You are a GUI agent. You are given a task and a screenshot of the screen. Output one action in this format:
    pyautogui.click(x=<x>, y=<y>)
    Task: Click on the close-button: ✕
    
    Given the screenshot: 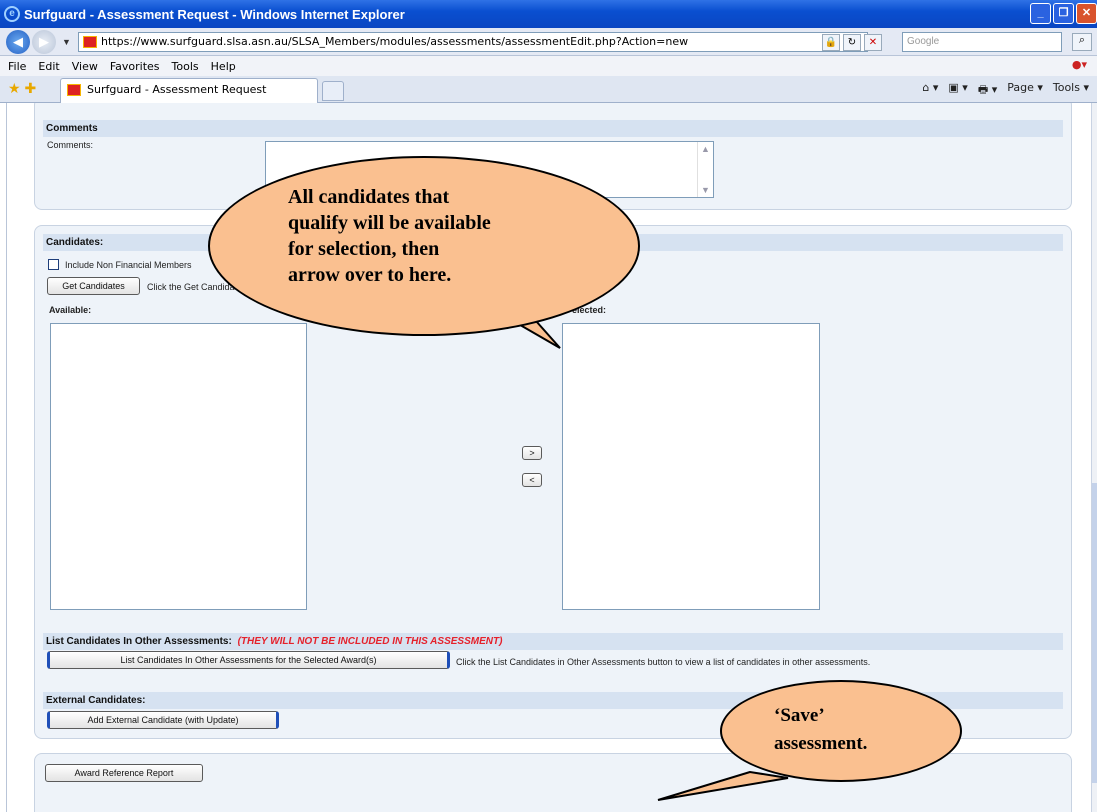 What is the action you would take?
    pyautogui.click(x=1086, y=13)
    